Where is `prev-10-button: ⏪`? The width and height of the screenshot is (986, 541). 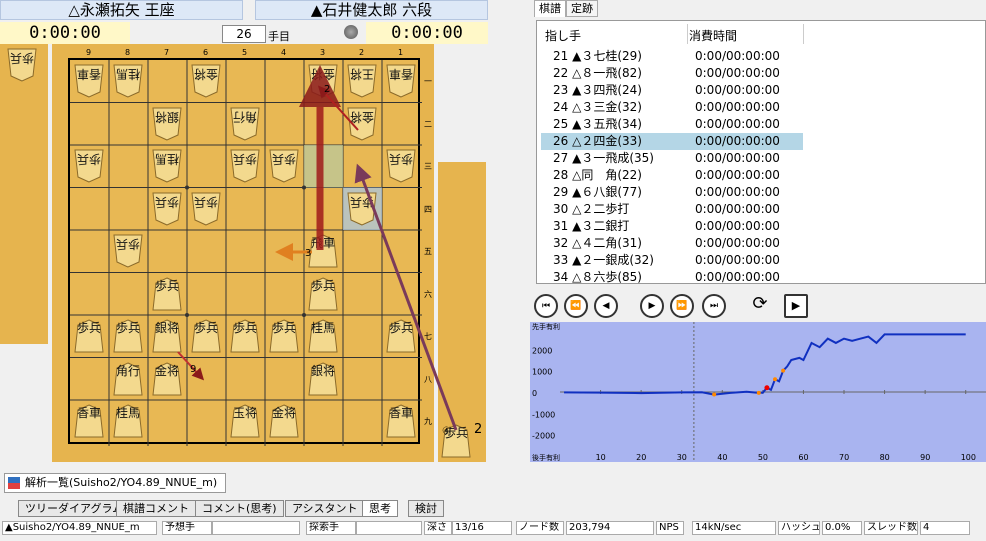 prev-10-button: ⏪ is located at coordinates (576, 306).